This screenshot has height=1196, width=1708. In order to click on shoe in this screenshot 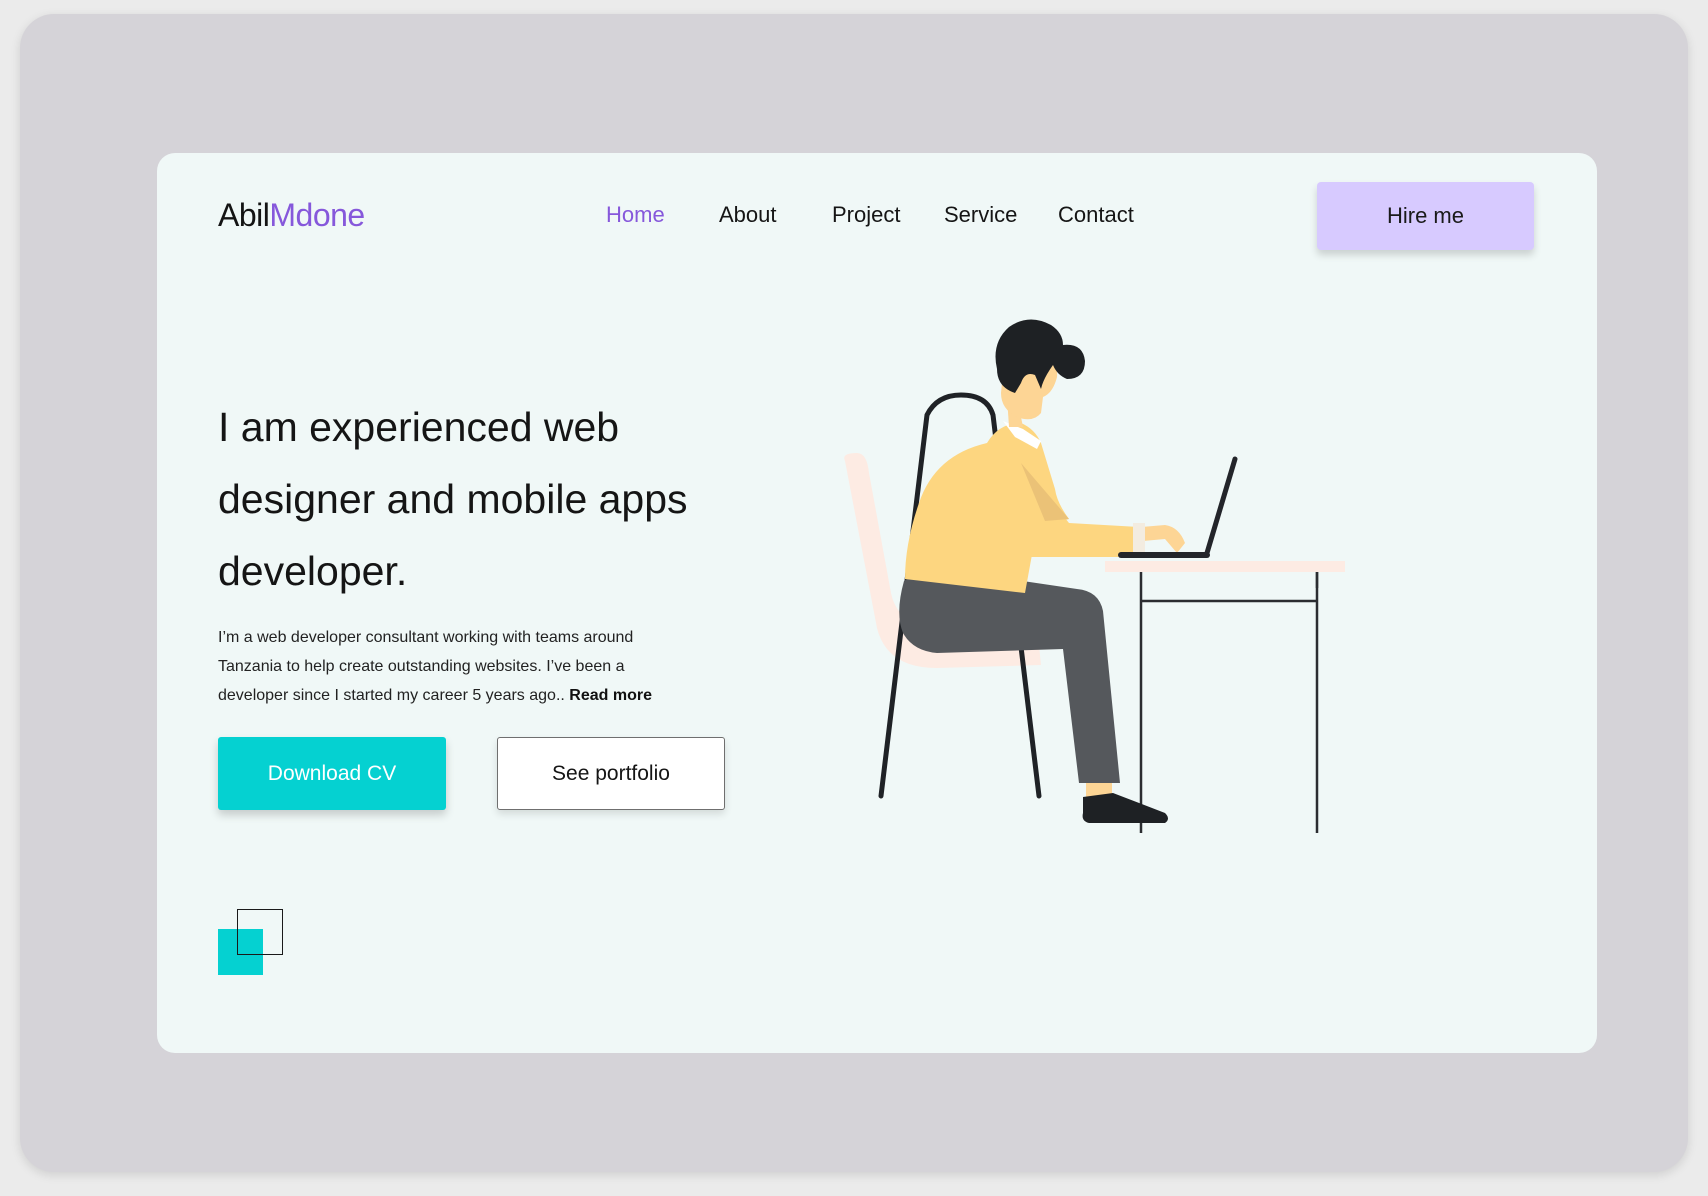, I will do `click(1125, 808)`.